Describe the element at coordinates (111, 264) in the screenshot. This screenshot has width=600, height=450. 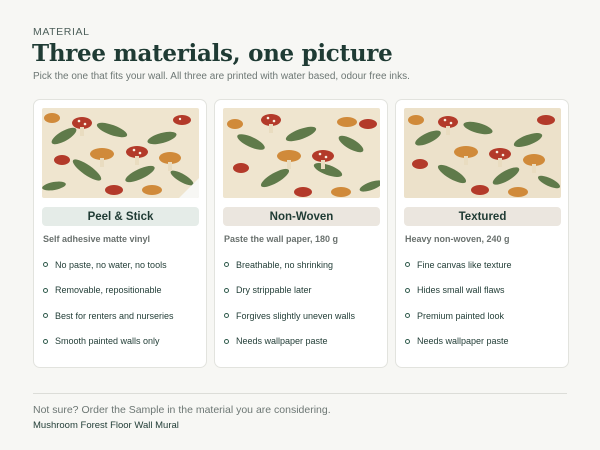
I see `feature-text: No paste, no water, no tools` at that location.